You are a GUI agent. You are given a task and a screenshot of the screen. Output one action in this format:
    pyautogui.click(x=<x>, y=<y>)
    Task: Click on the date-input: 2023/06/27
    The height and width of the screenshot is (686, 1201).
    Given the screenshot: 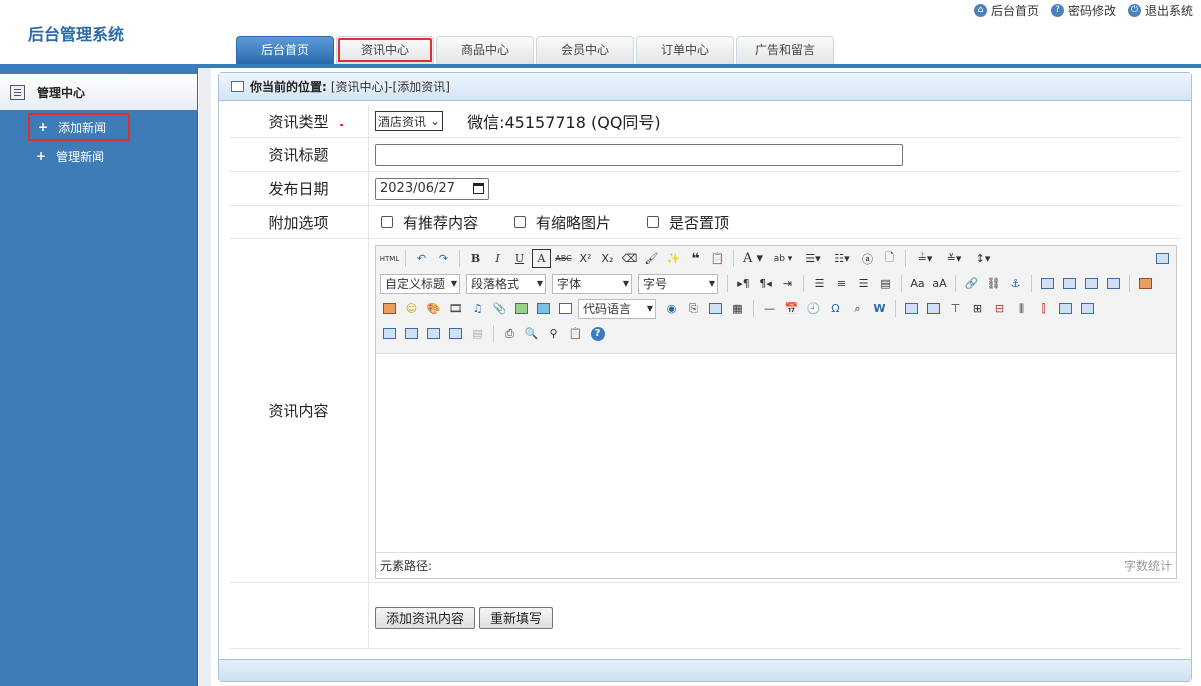 What is the action you would take?
    pyautogui.click(x=432, y=188)
    